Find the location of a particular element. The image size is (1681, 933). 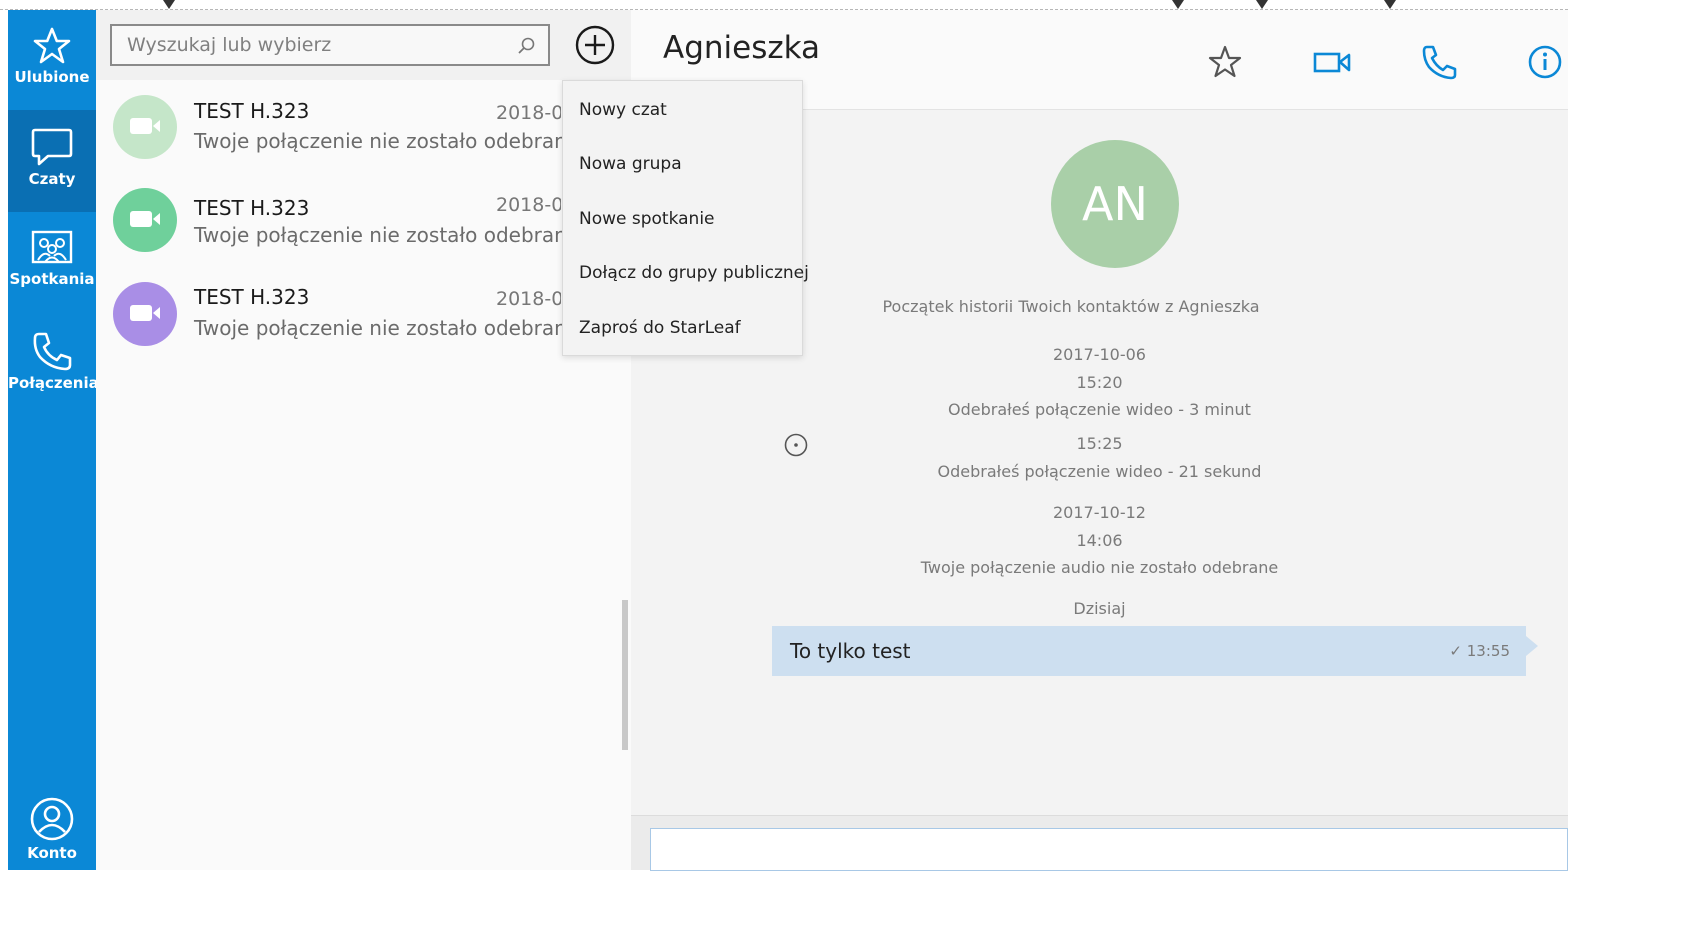

timer-icon is located at coordinates (796, 445).